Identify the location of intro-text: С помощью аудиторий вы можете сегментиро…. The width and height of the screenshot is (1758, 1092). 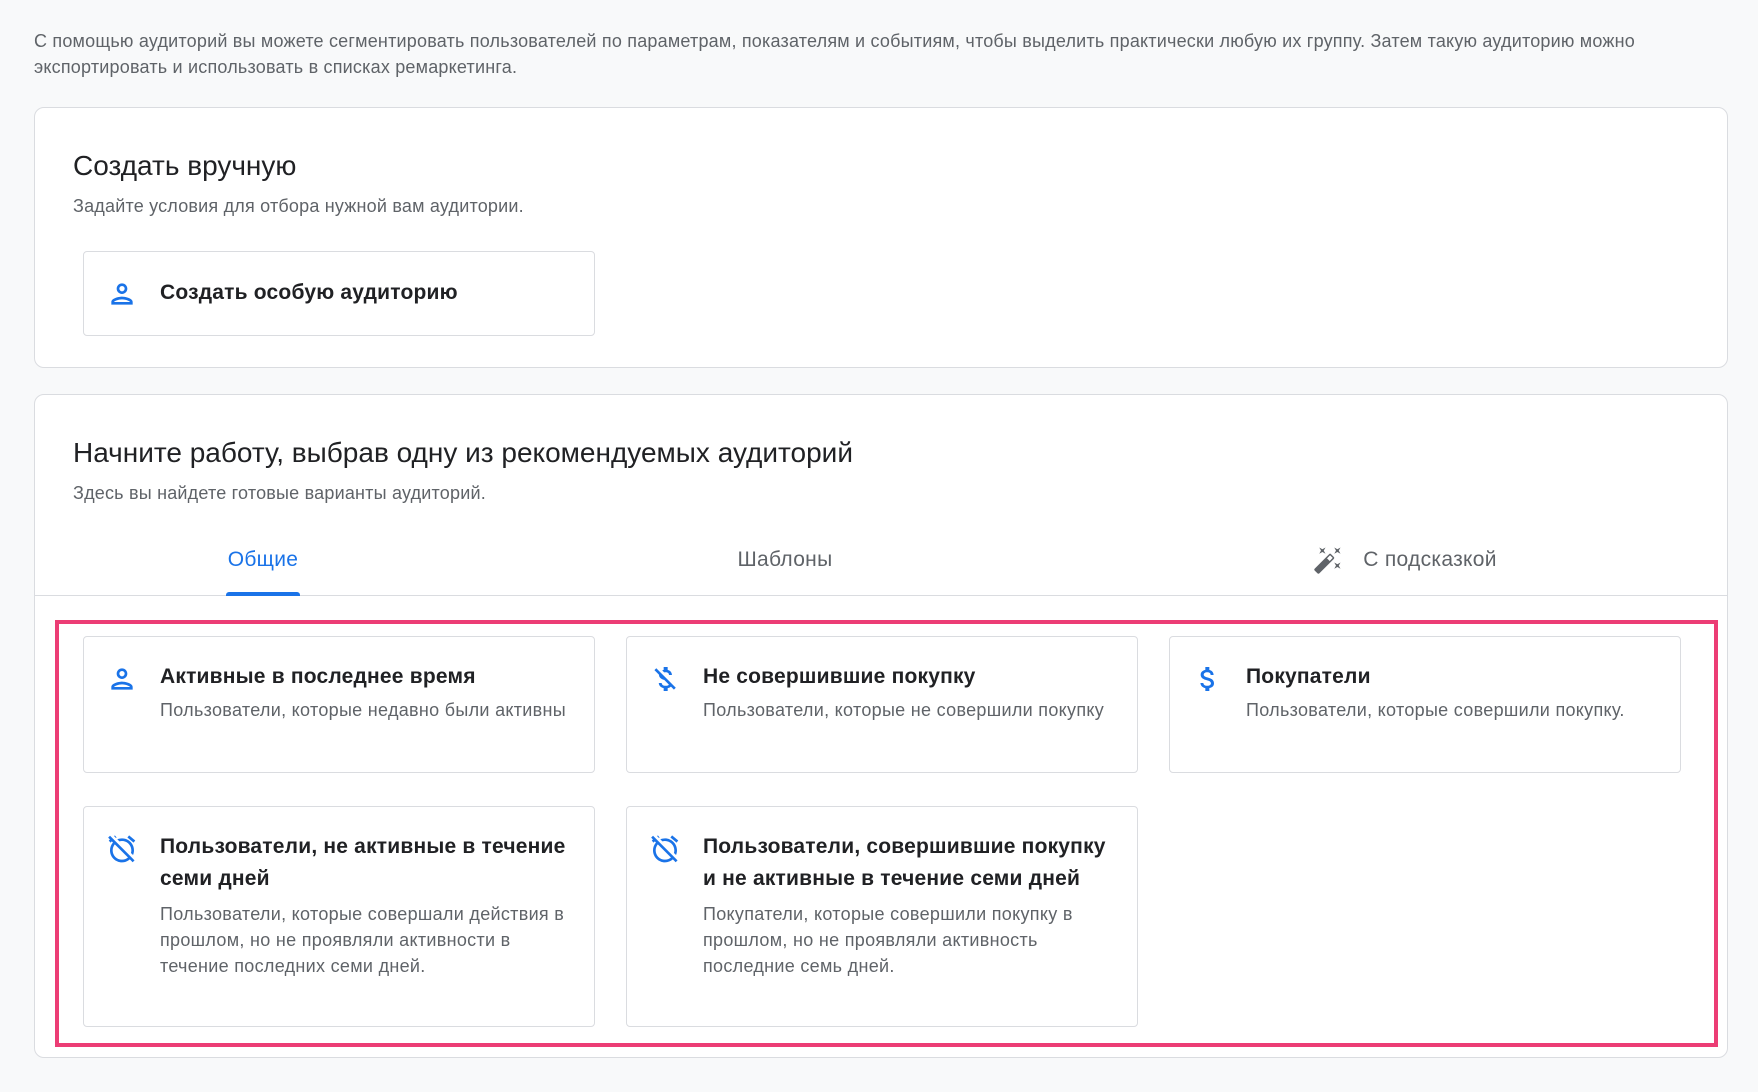
(834, 54).